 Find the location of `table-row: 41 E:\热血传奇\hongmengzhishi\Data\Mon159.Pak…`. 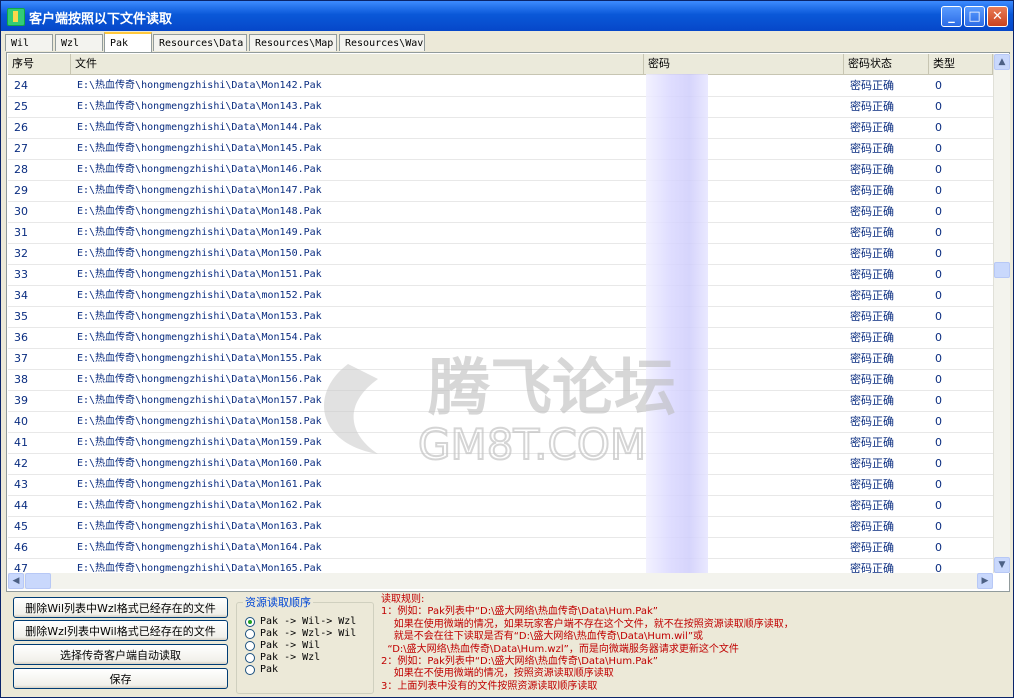

table-row: 41 E:\热血传奇\hongmengzhishi\Data\Mon159.Pak… is located at coordinates (500, 443).